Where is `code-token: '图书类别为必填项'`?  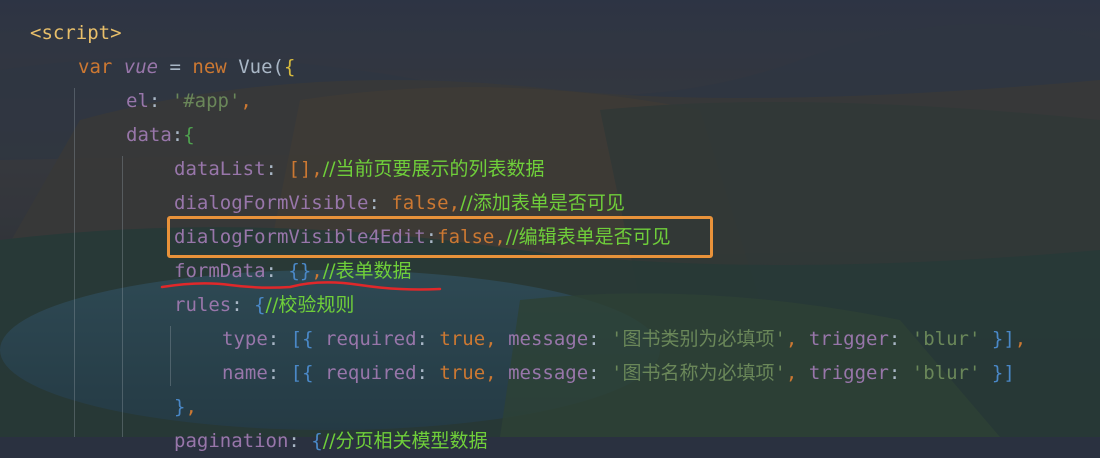
code-token: '图书类别为必填项' is located at coordinates (698, 339).